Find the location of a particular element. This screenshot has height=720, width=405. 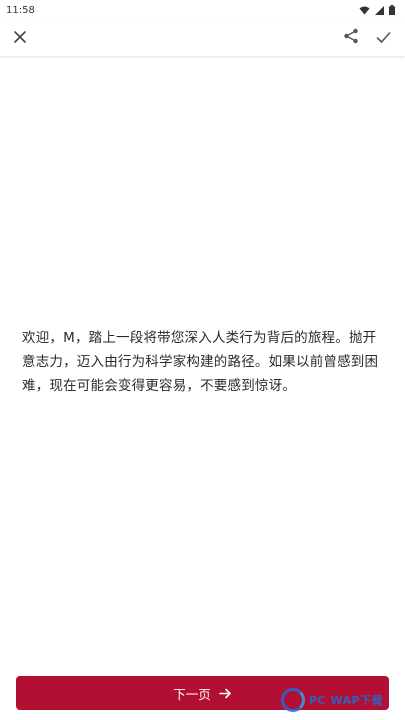

signal-icon is located at coordinates (379, 10).